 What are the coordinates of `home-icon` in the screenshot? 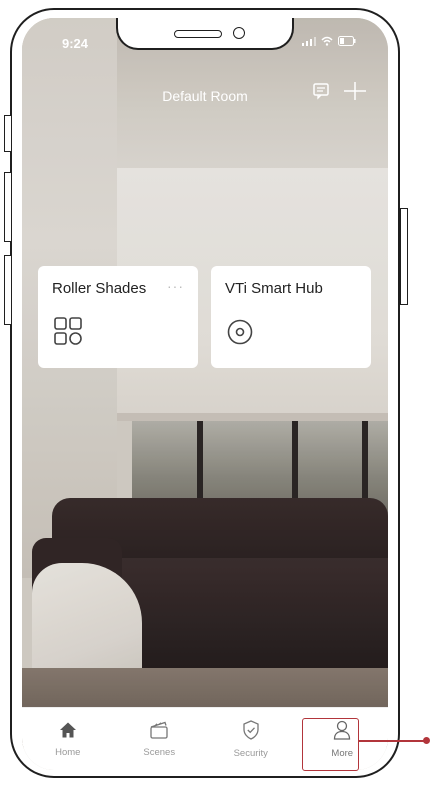 It's located at (68, 732).